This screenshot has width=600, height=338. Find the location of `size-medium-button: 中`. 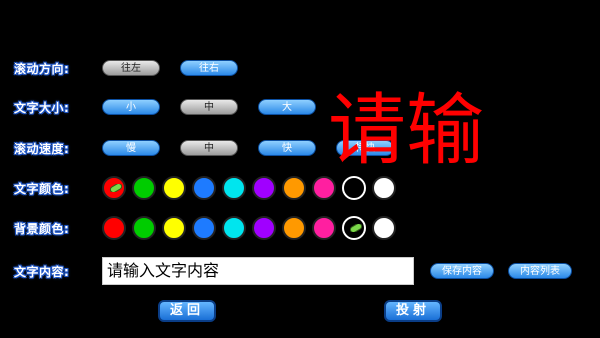

size-medium-button: 中 is located at coordinates (209, 107).